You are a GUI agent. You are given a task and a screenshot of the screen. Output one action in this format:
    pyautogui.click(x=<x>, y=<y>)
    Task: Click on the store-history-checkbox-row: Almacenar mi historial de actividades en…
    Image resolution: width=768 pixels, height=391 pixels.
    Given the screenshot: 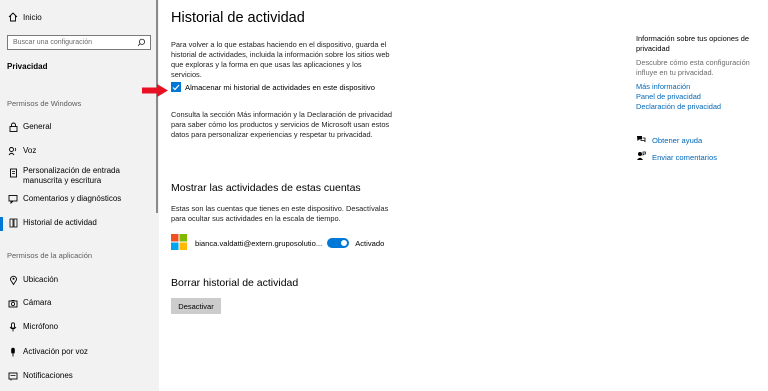 What is the action you would take?
    pyautogui.click(x=273, y=87)
    